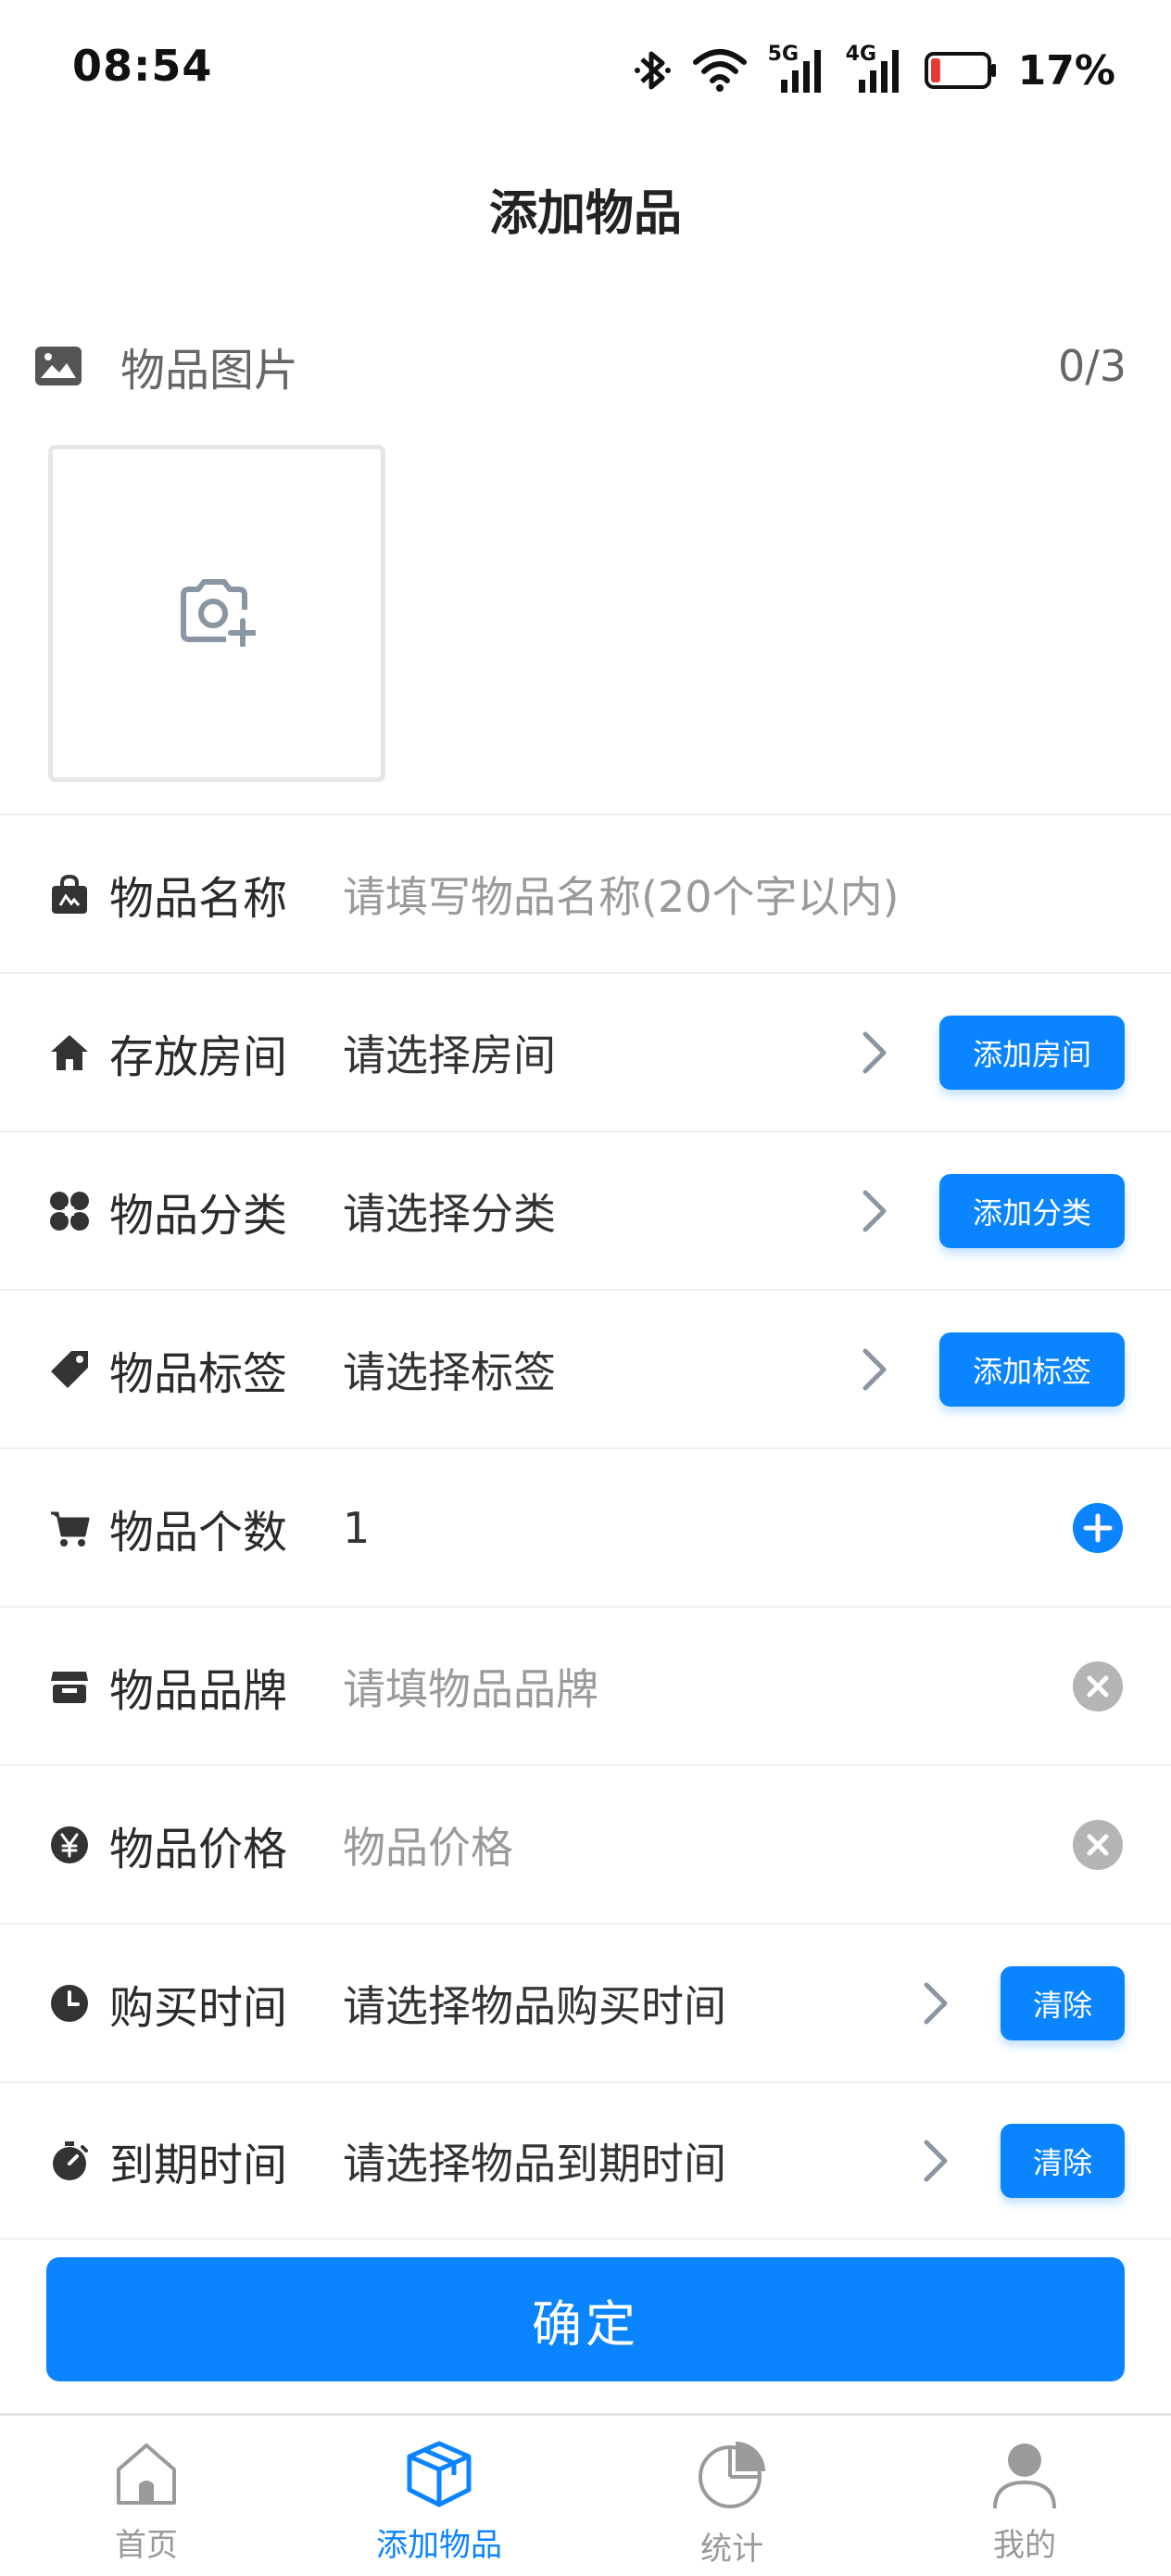 Image resolution: width=1171 pixels, height=2576 pixels. Describe the element at coordinates (428, 1845) in the screenshot. I see `price-input: 物品价格` at that location.